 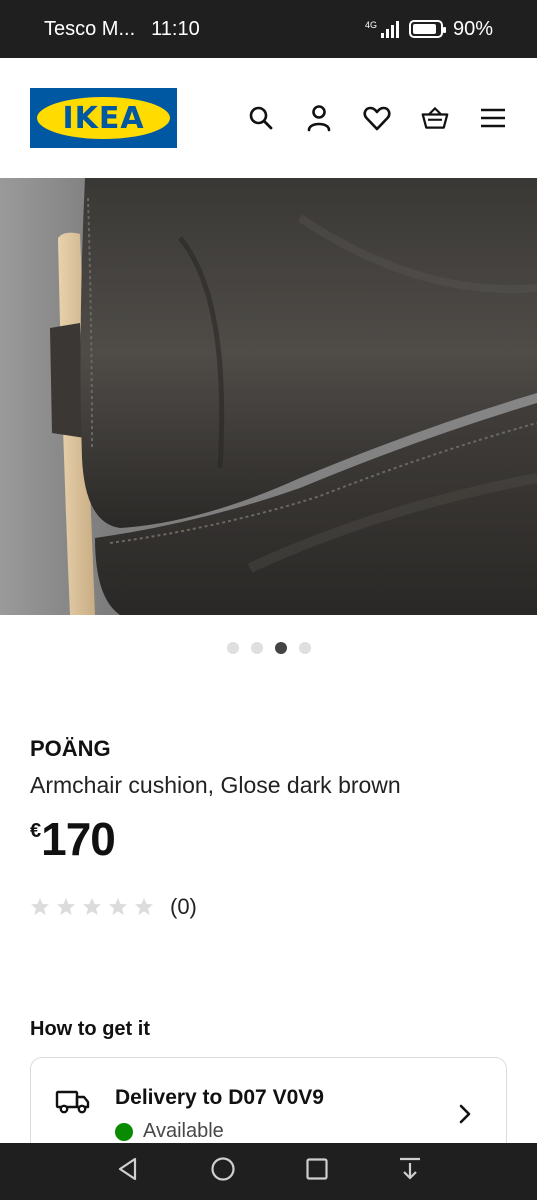 I want to click on header-actions, so click(x=377, y=118).